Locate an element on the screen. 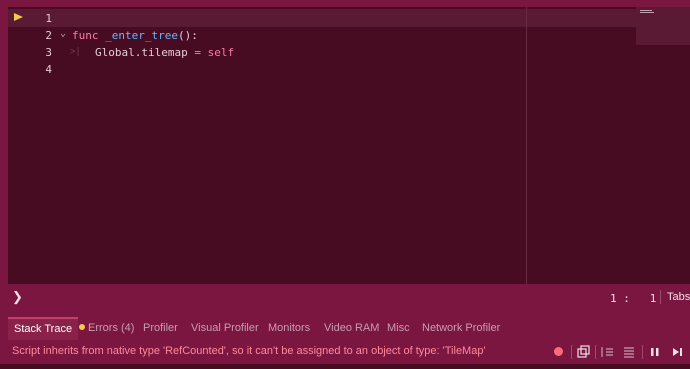  tab-label: Errors (4) is located at coordinates (111, 328).